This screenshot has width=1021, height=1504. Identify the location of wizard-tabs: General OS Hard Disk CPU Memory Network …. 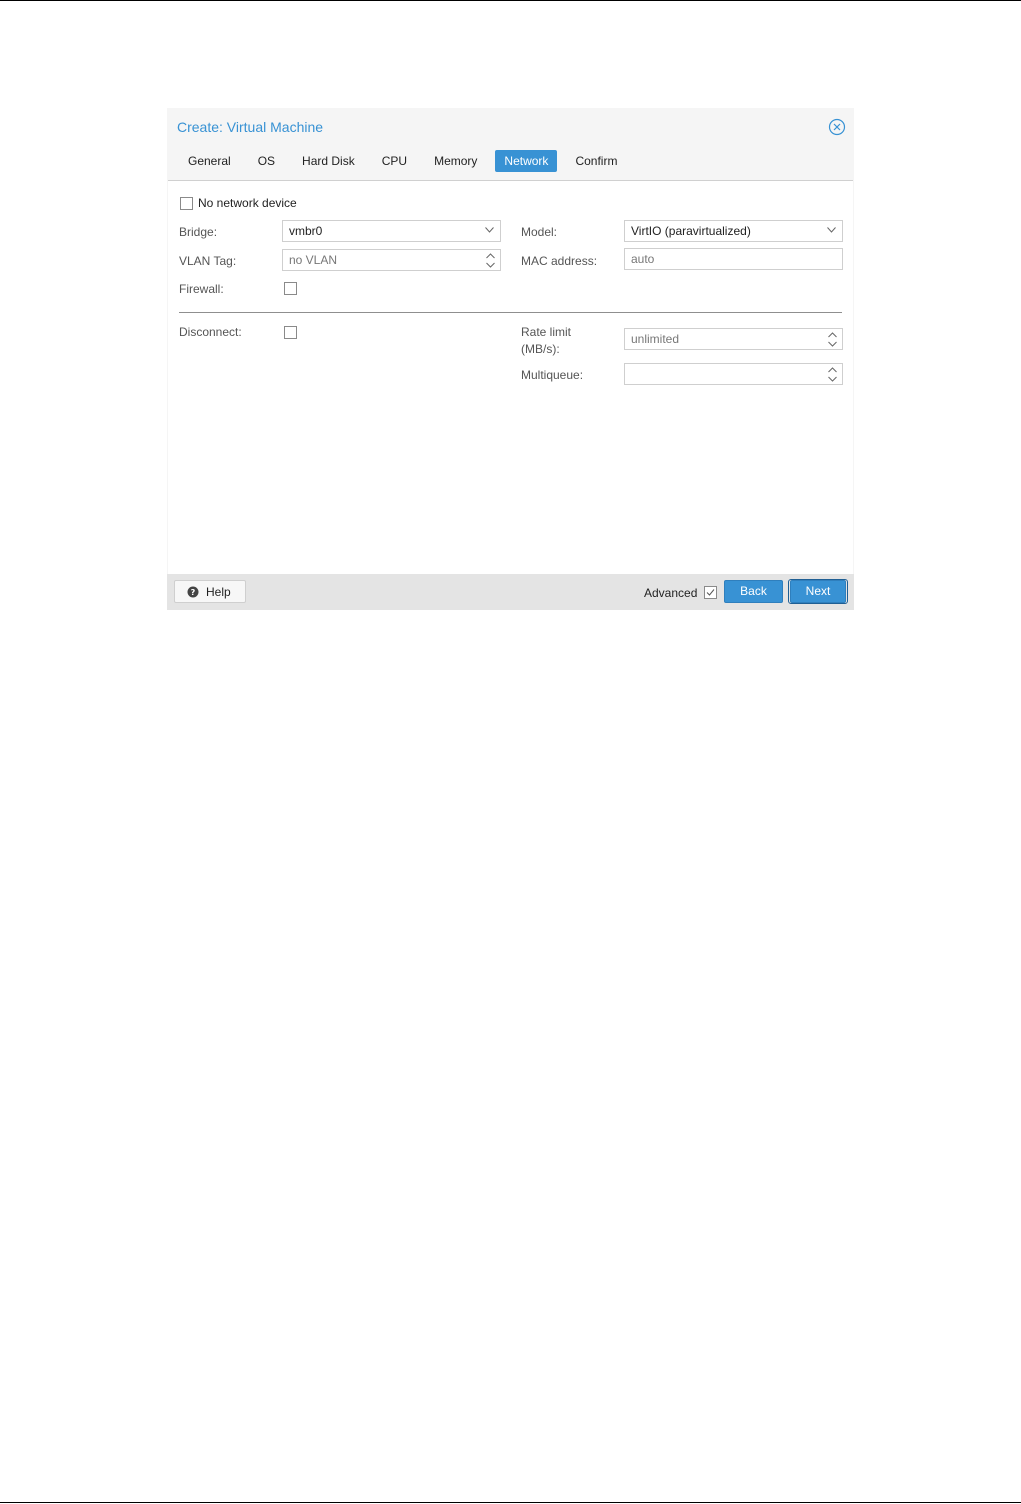
(407, 162).